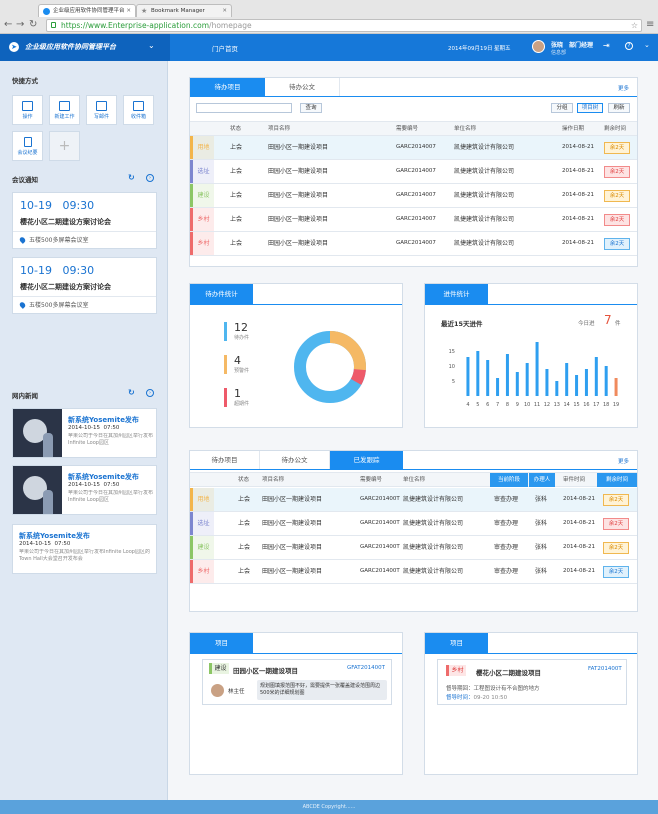  Describe the element at coordinates (562, 108) in the screenshot. I see `group-button: 分组` at that location.